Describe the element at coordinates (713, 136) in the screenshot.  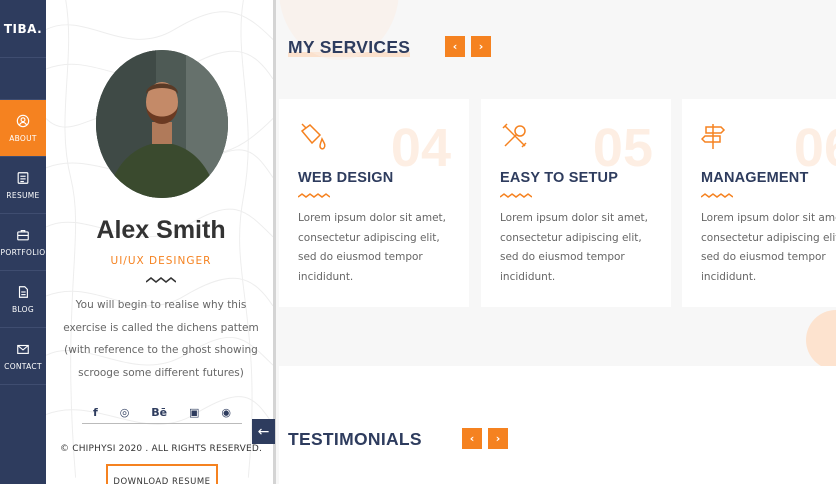
I see `signpost-icon` at that location.